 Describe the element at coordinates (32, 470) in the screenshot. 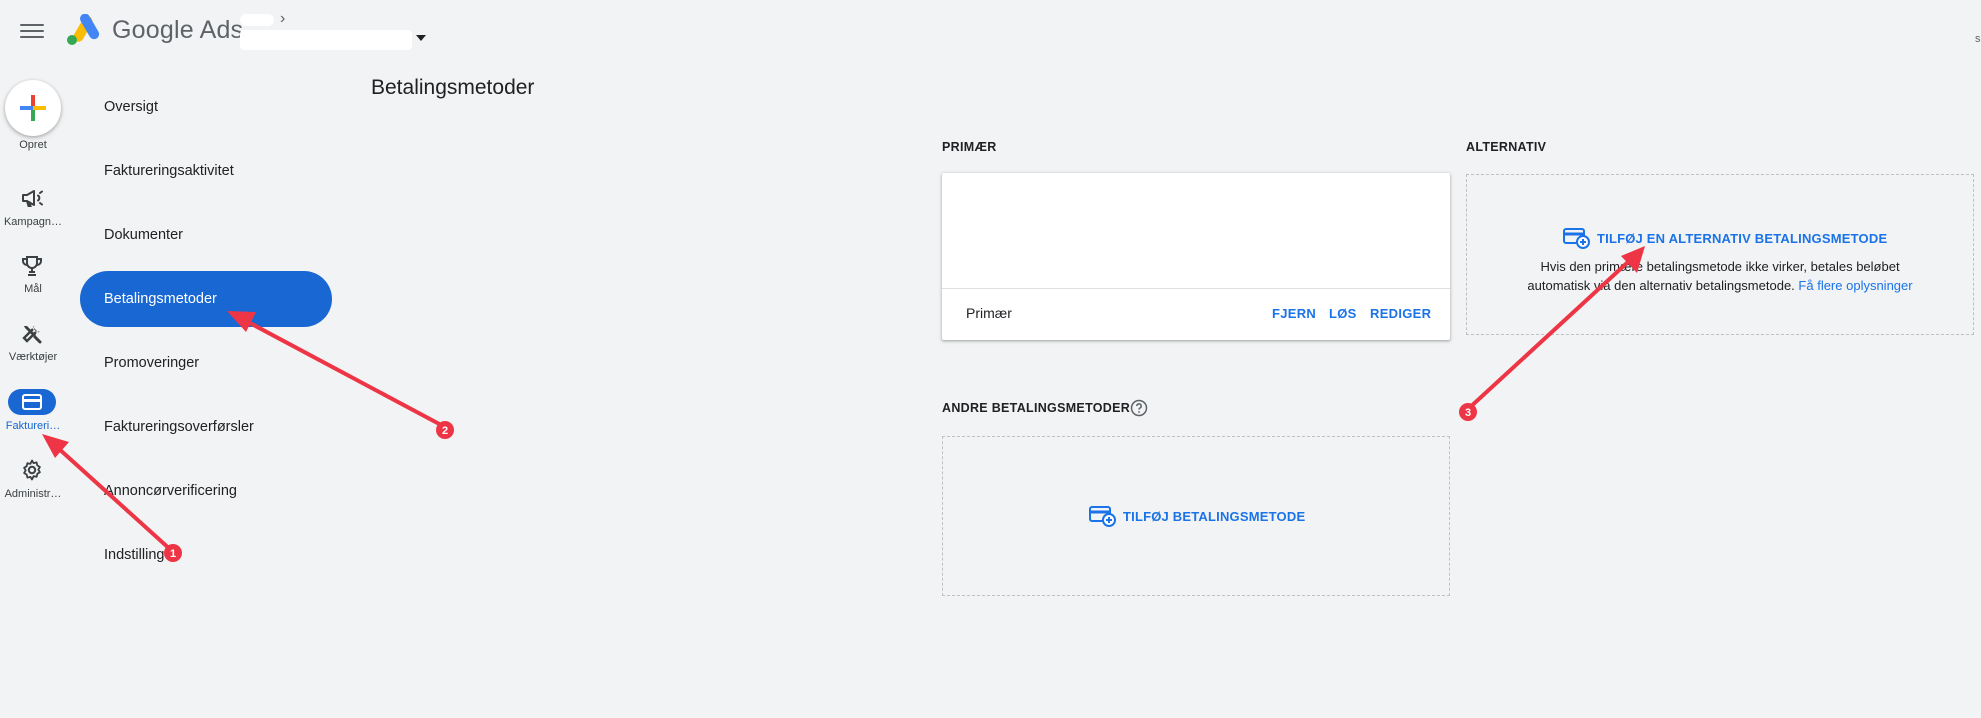

I see `gear-icon` at that location.